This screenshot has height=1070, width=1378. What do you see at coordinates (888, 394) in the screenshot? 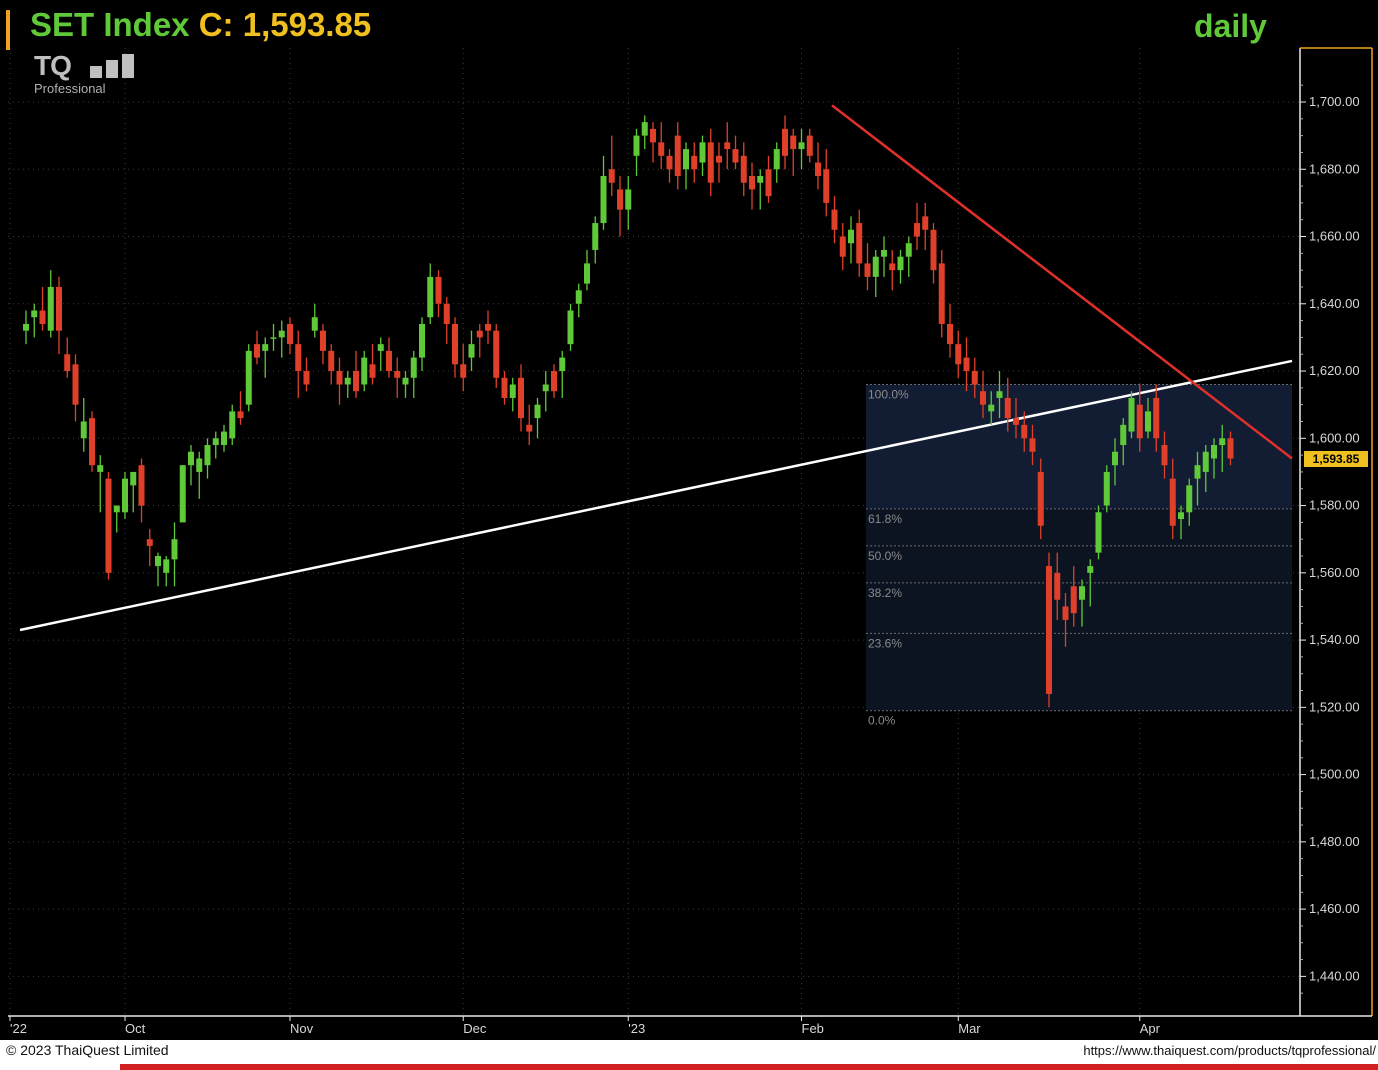
I see `fib-level-label: 100.0%` at bounding box center [888, 394].